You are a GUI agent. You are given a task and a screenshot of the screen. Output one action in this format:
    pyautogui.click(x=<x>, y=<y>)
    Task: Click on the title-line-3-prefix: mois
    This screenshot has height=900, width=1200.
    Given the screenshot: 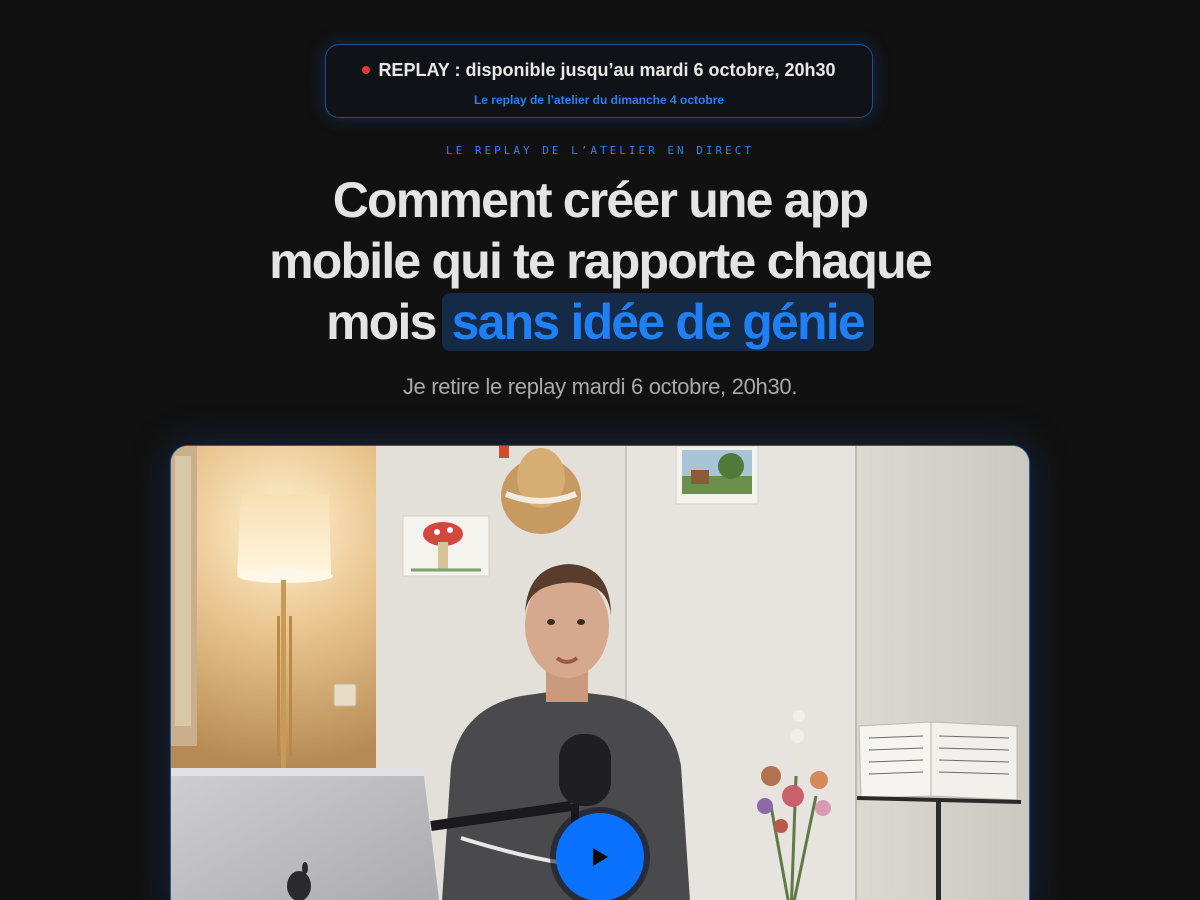 What is the action you would take?
    pyautogui.click(x=381, y=322)
    